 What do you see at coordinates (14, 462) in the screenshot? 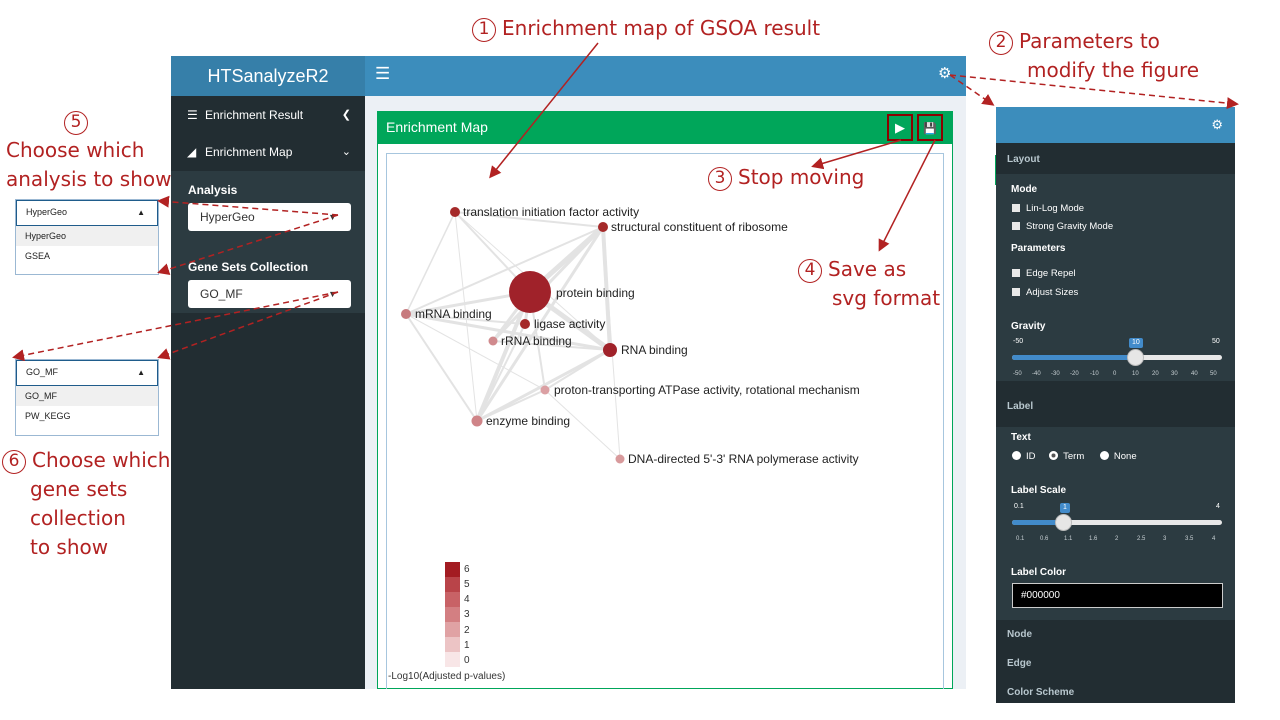
I see `annotation-number: 6` at bounding box center [14, 462].